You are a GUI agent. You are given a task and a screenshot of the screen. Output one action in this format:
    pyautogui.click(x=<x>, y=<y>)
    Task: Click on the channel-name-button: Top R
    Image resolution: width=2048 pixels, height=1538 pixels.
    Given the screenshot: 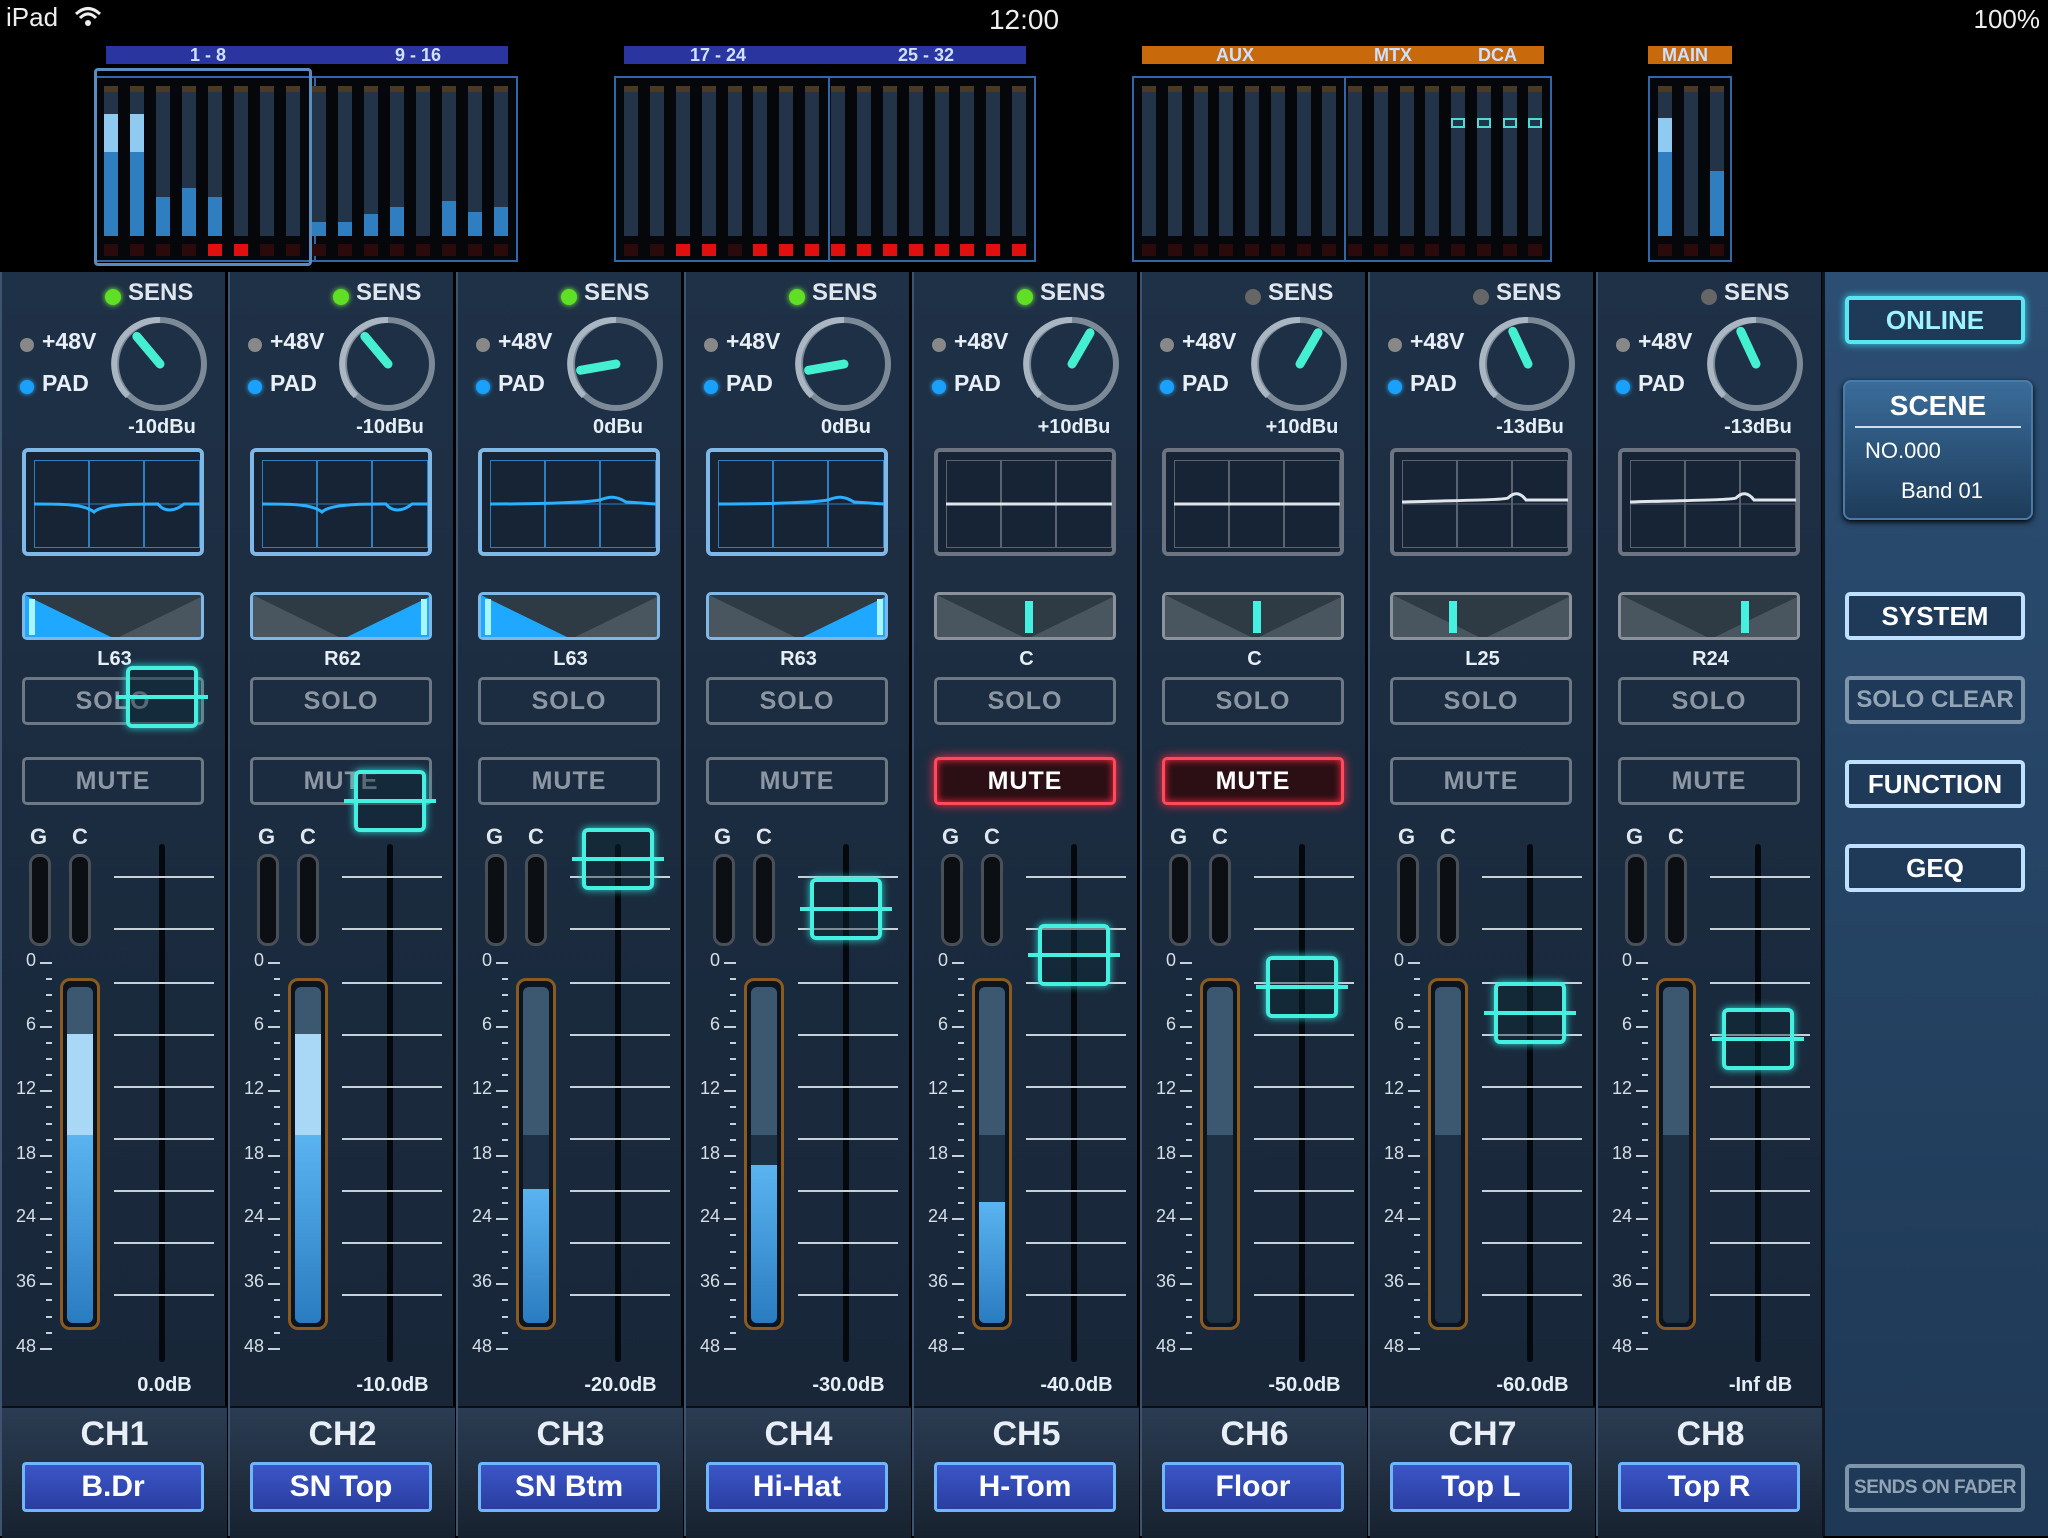 What is the action you would take?
    pyautogui.click(x=1709, y=1487)
    